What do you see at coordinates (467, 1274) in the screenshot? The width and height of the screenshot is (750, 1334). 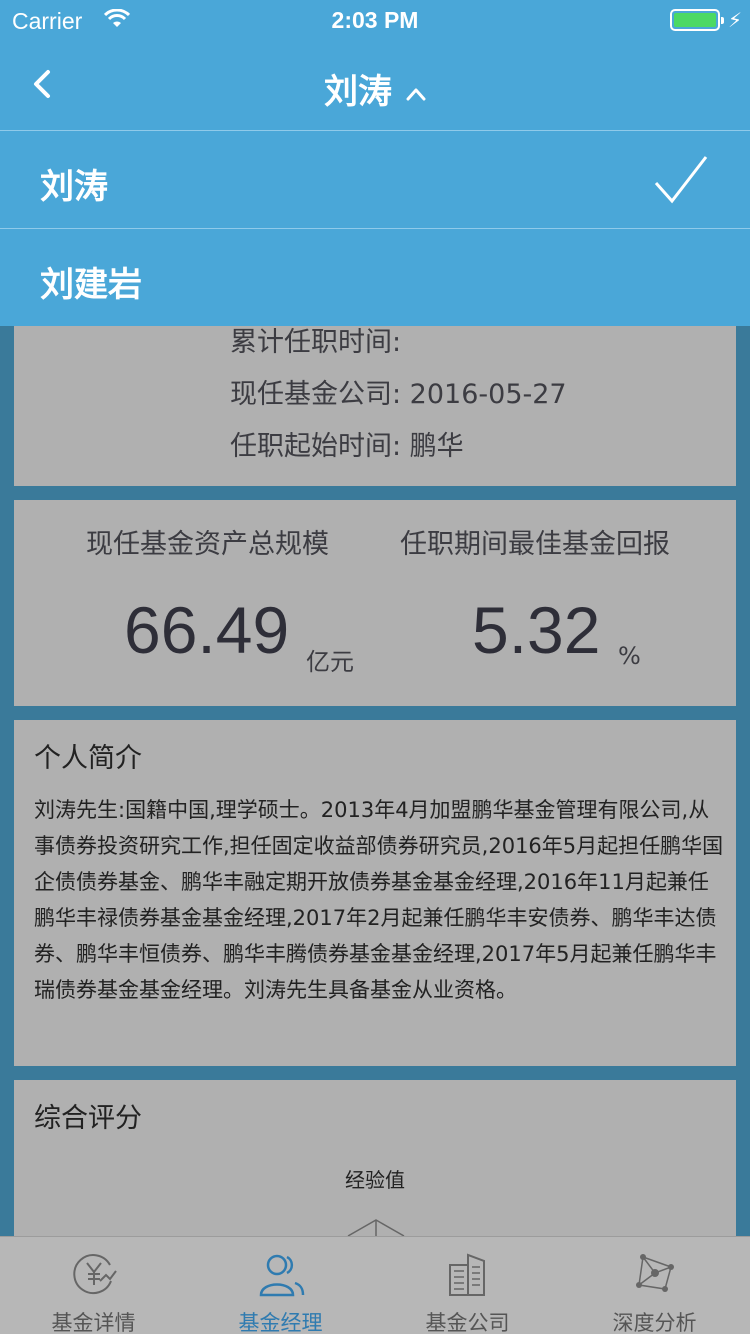 I see `building-icon` at bounding box center [467, 1274].